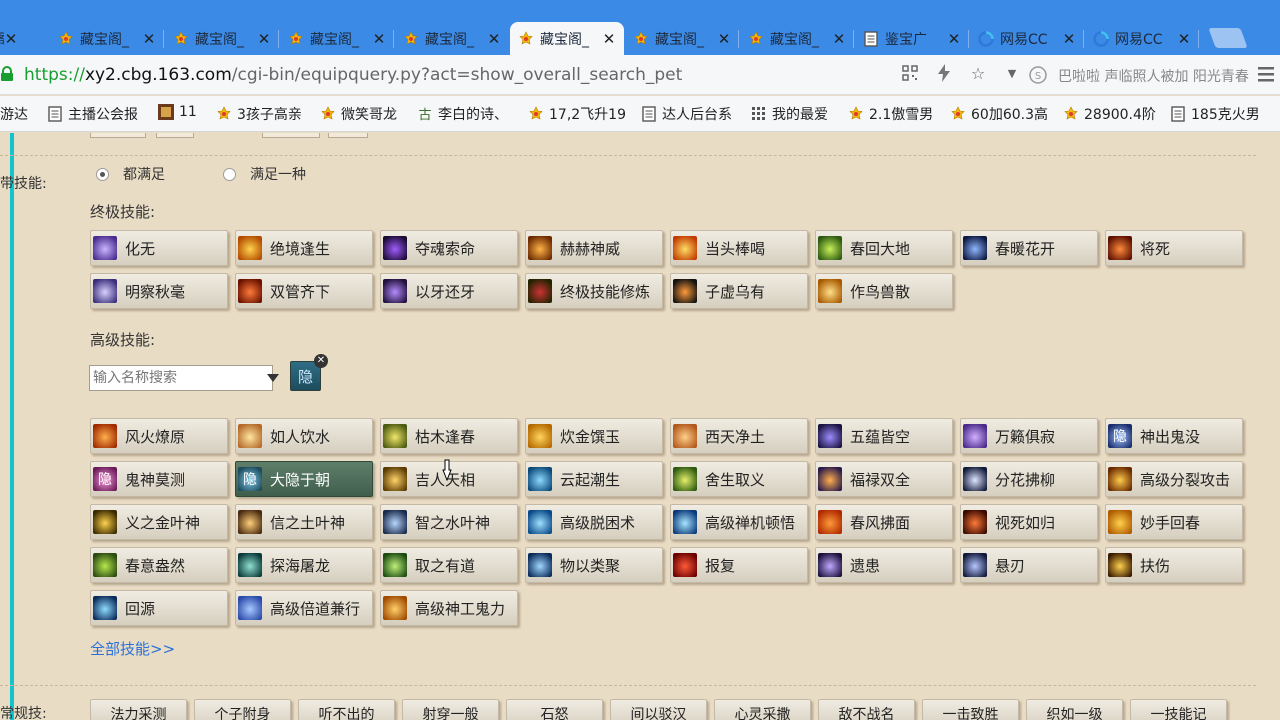  What do you see at coordinates (1174, 248) in the screenshot?
I see `skill-button: 将死` at bounding box center [1174, 248].